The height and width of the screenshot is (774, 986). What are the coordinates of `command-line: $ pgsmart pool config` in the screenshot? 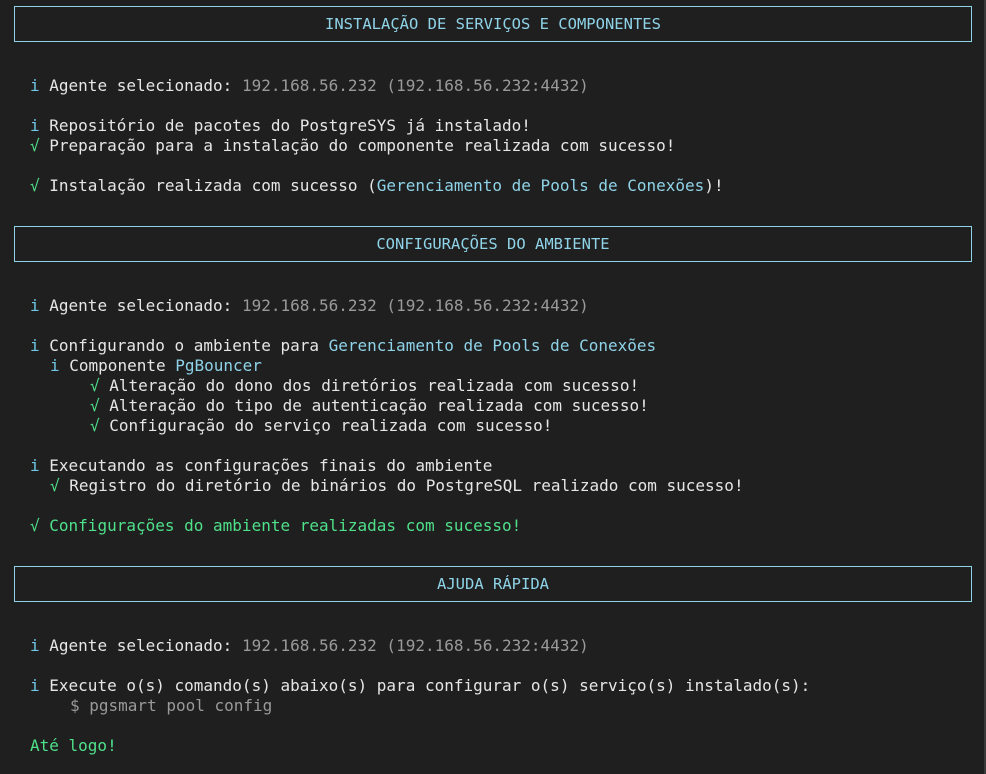 It's located at (171, 705).